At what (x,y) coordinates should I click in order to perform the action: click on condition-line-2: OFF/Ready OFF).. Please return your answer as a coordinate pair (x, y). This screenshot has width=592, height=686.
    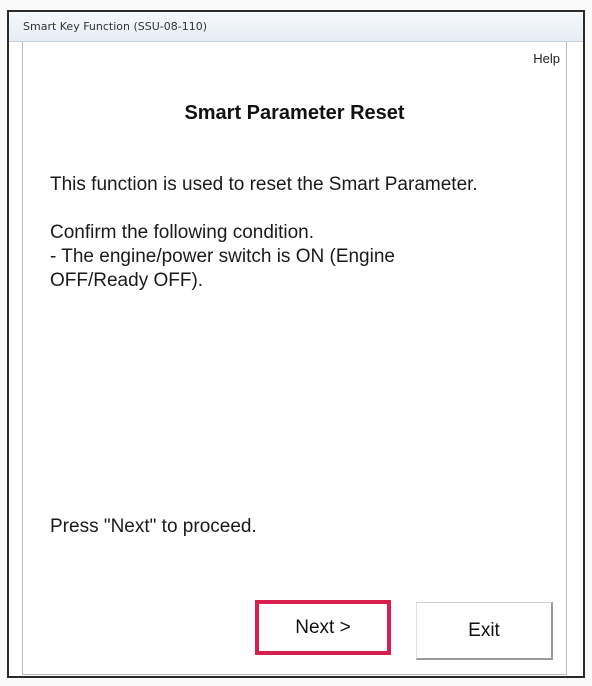
    Looking at the image, I should click on (127, 280).